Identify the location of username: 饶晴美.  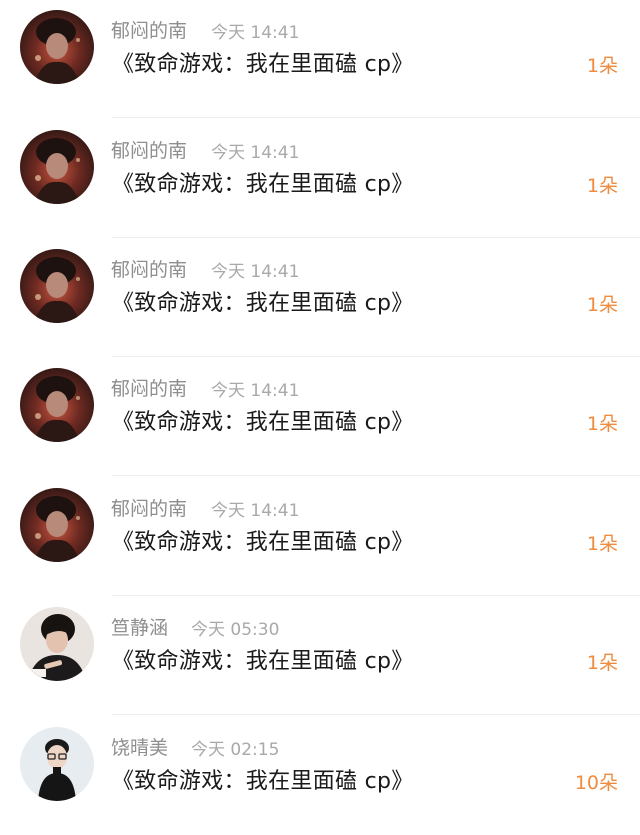
(139, 746).